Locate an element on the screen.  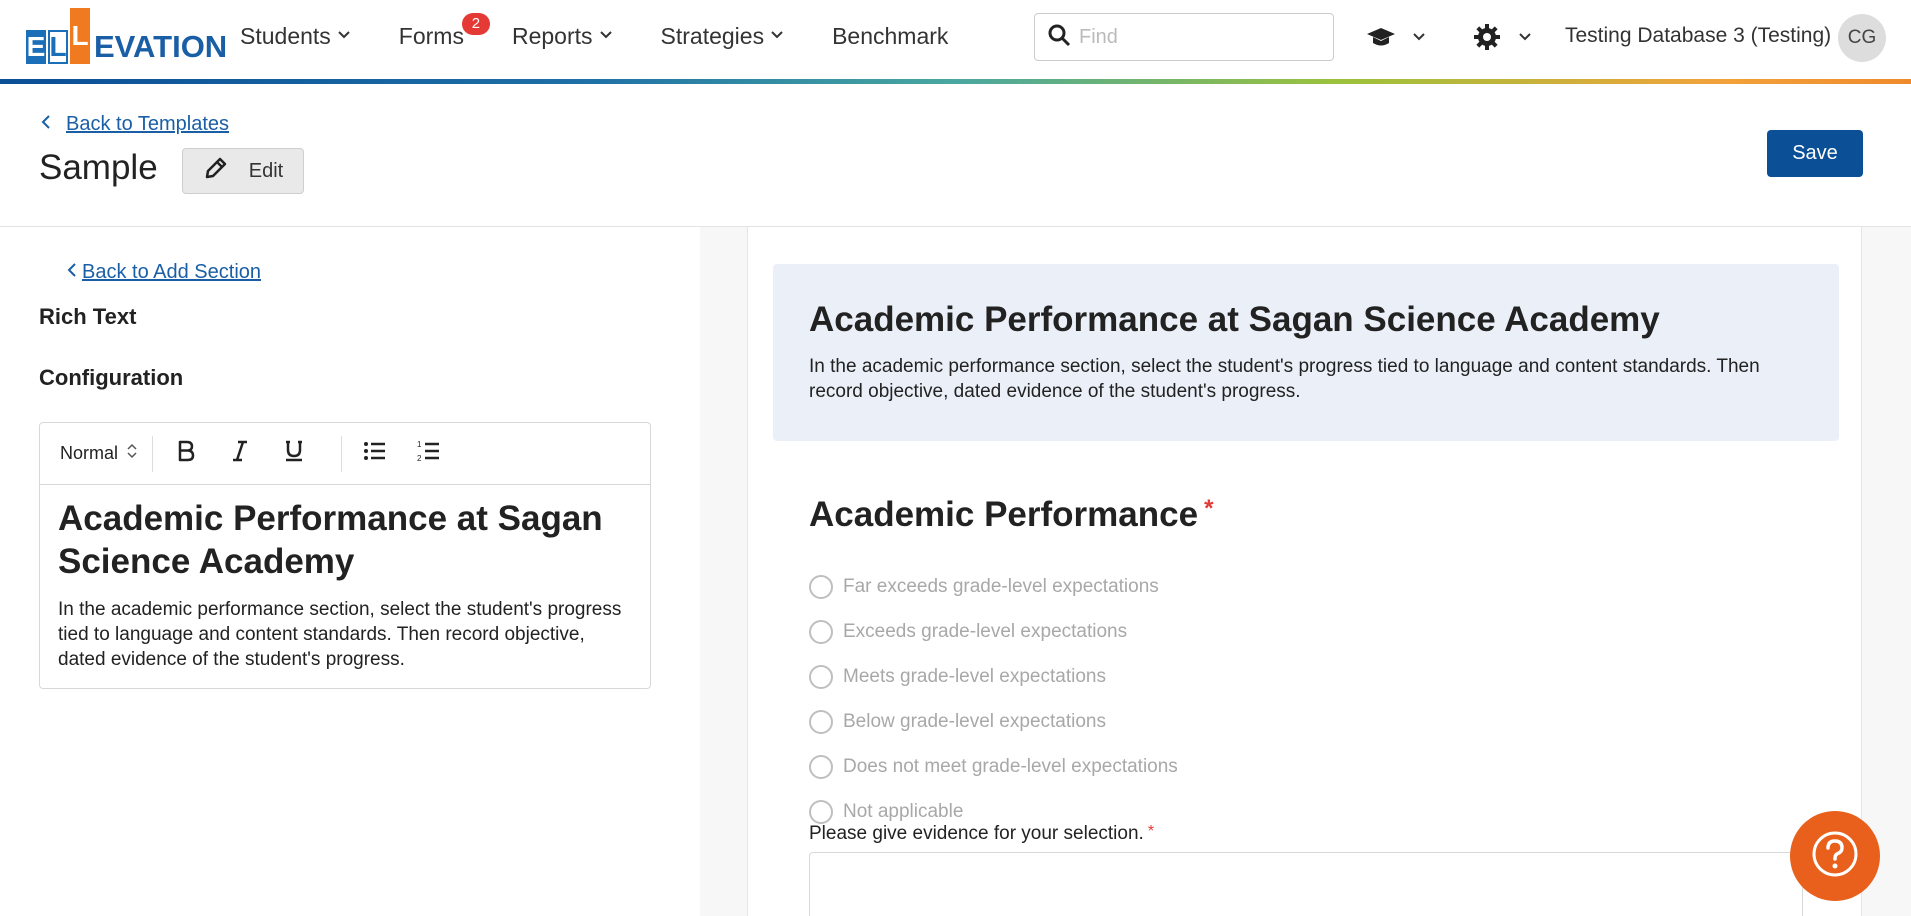
italic-icon is located at coordinates (240, 453).